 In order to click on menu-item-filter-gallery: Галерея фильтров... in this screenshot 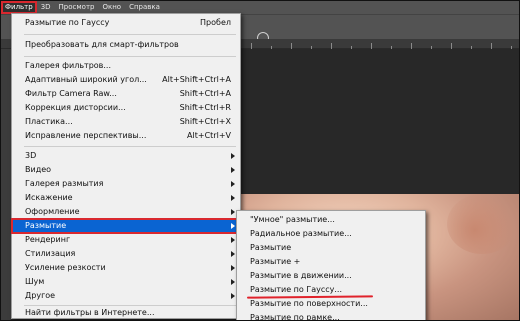, I will do `click(126, 66)`.